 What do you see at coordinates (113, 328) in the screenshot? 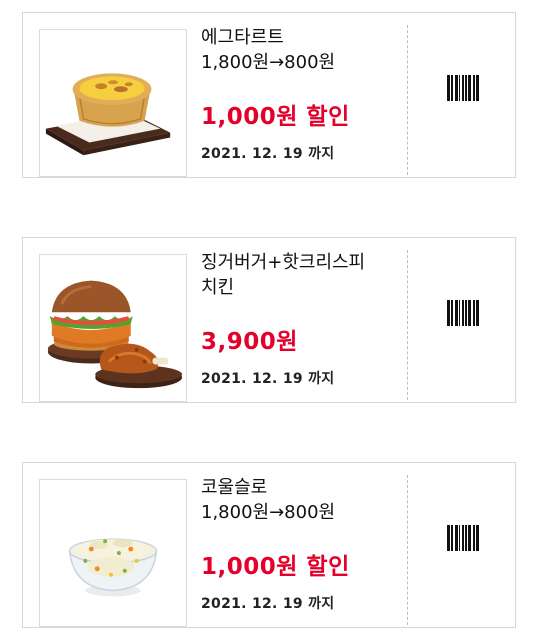
I see `zinger-burger-image` at bounding box center [113, 328].